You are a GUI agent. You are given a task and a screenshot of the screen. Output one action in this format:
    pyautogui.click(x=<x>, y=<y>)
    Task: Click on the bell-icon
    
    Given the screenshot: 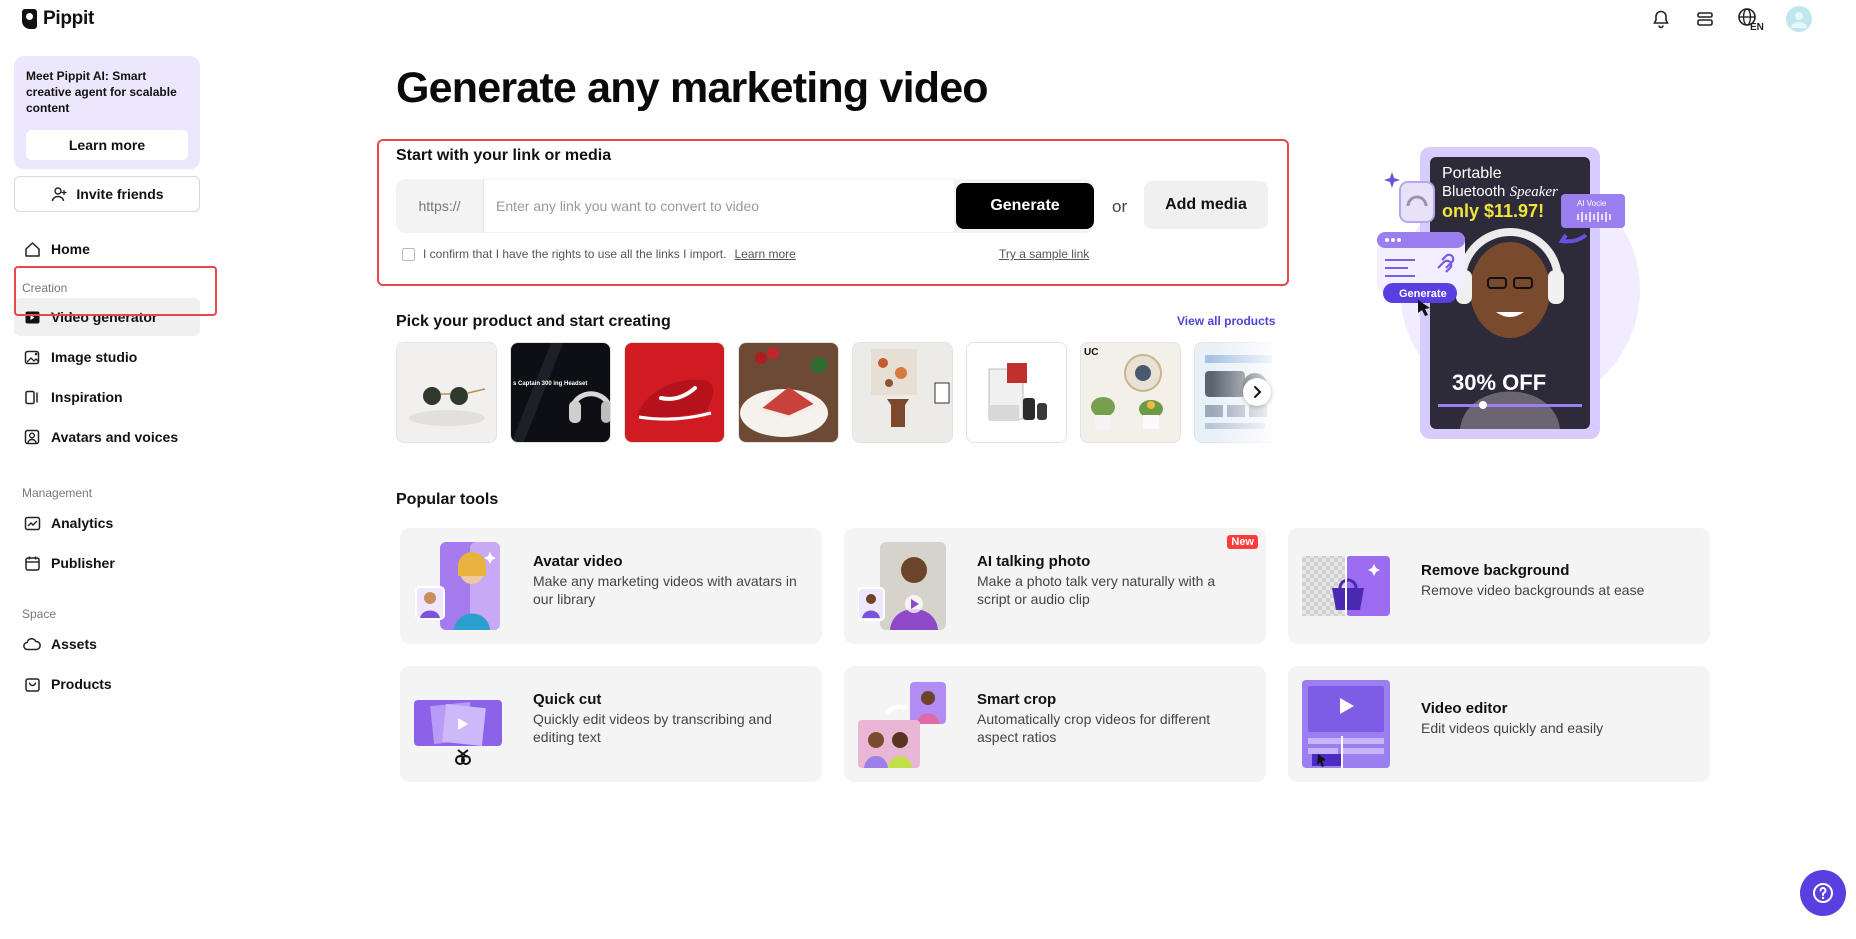 What is the action you would take?
    pyautogui.click(x=1661, y=19)
    